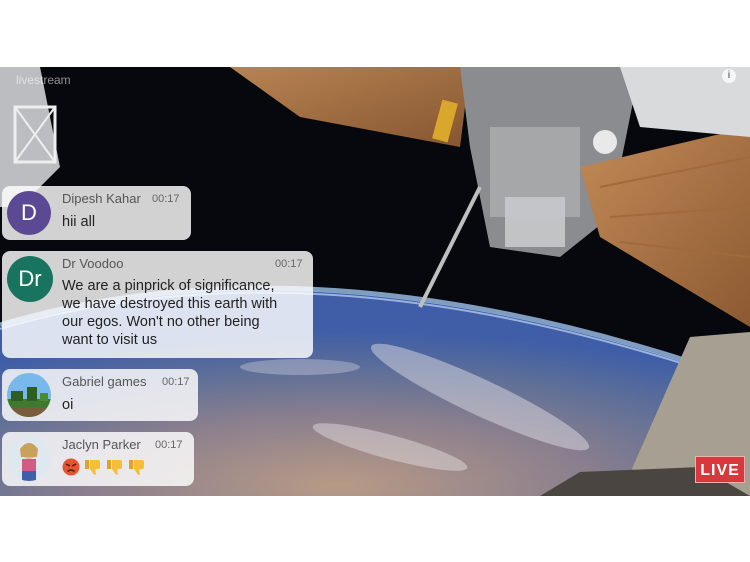 The image size is (750, 562). What do you see at coordinates (93, 263) in the screenshot?
I see `username: Dr Voodoo` at bounding box center [93, 263].